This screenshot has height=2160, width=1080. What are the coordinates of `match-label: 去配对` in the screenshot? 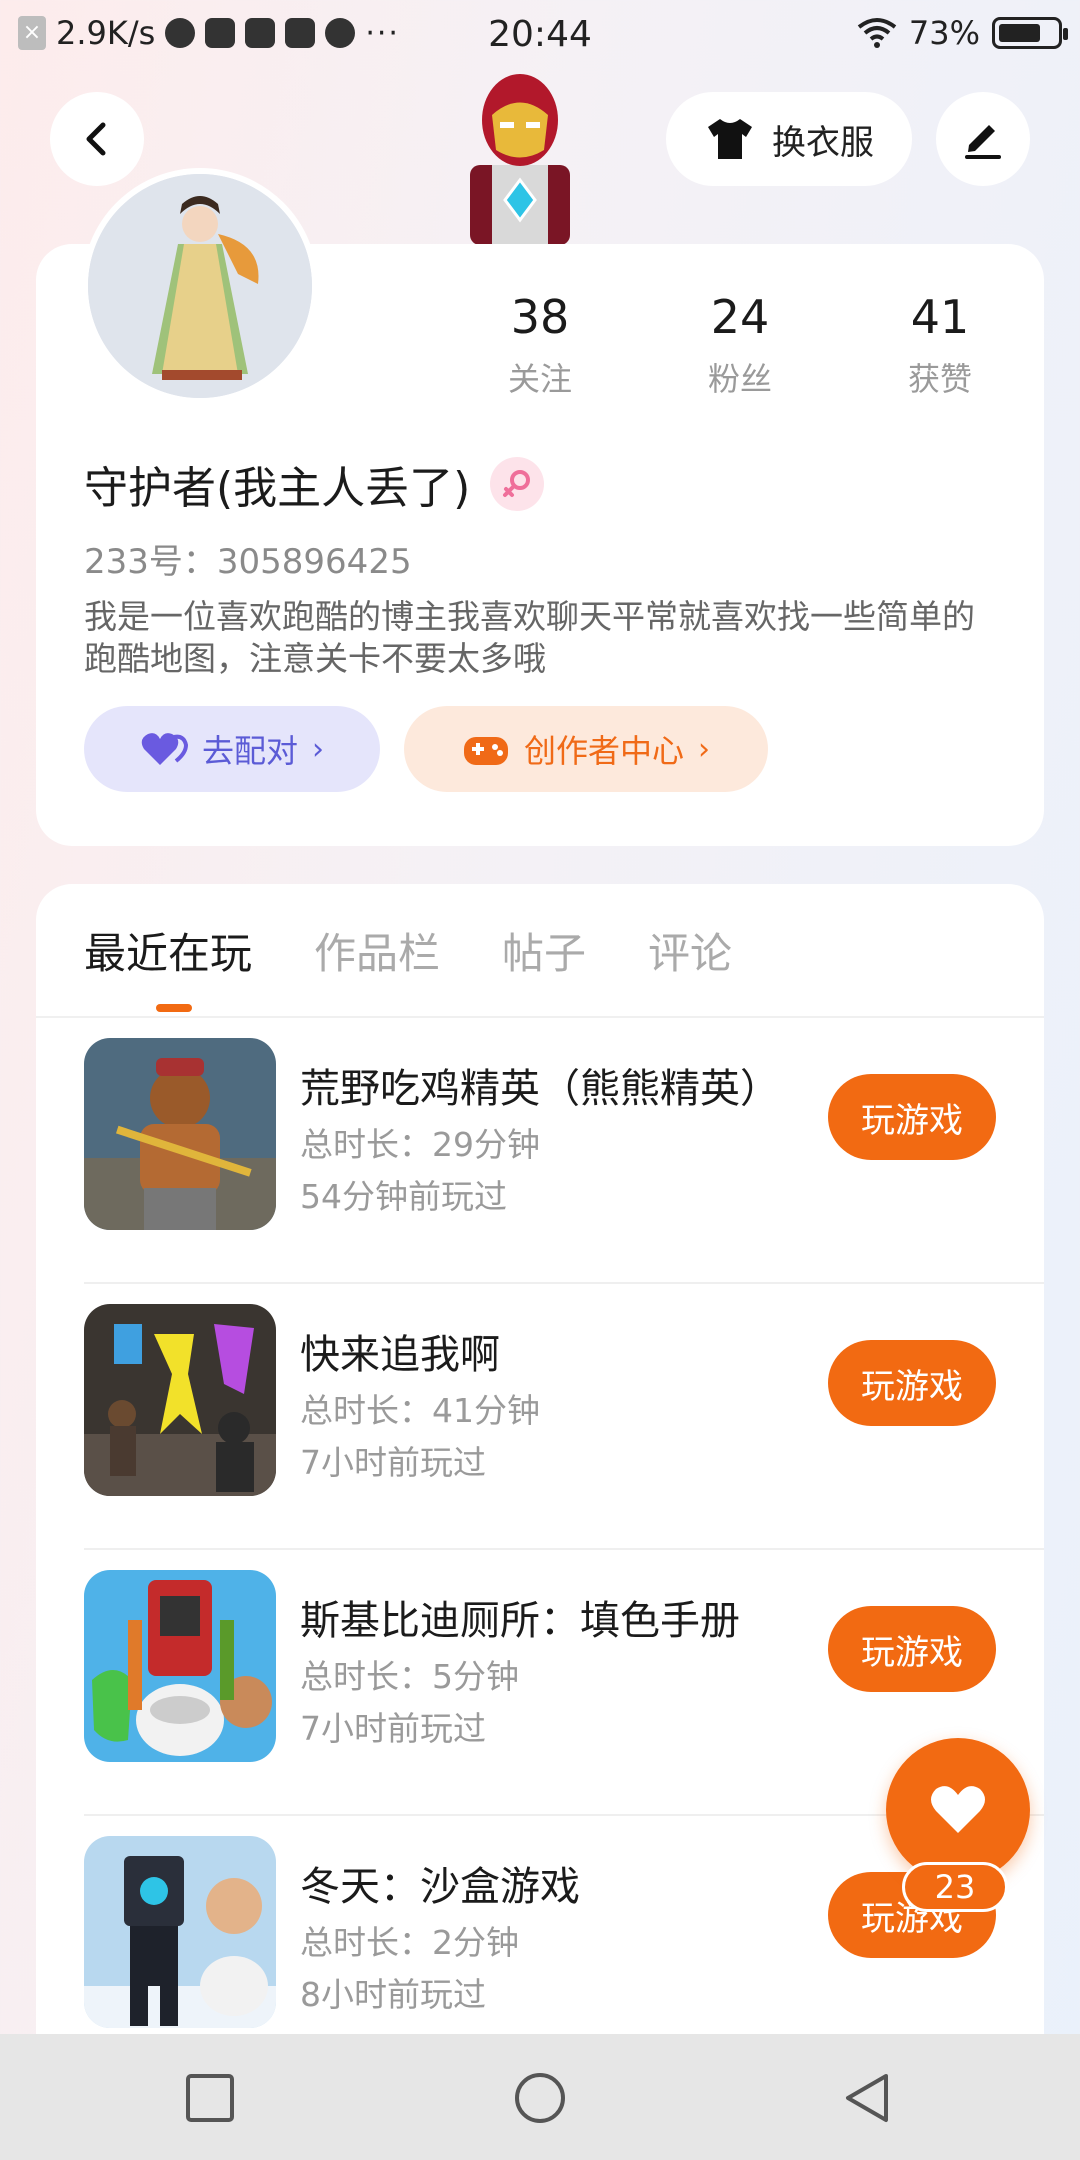 It's located at (249, 751).